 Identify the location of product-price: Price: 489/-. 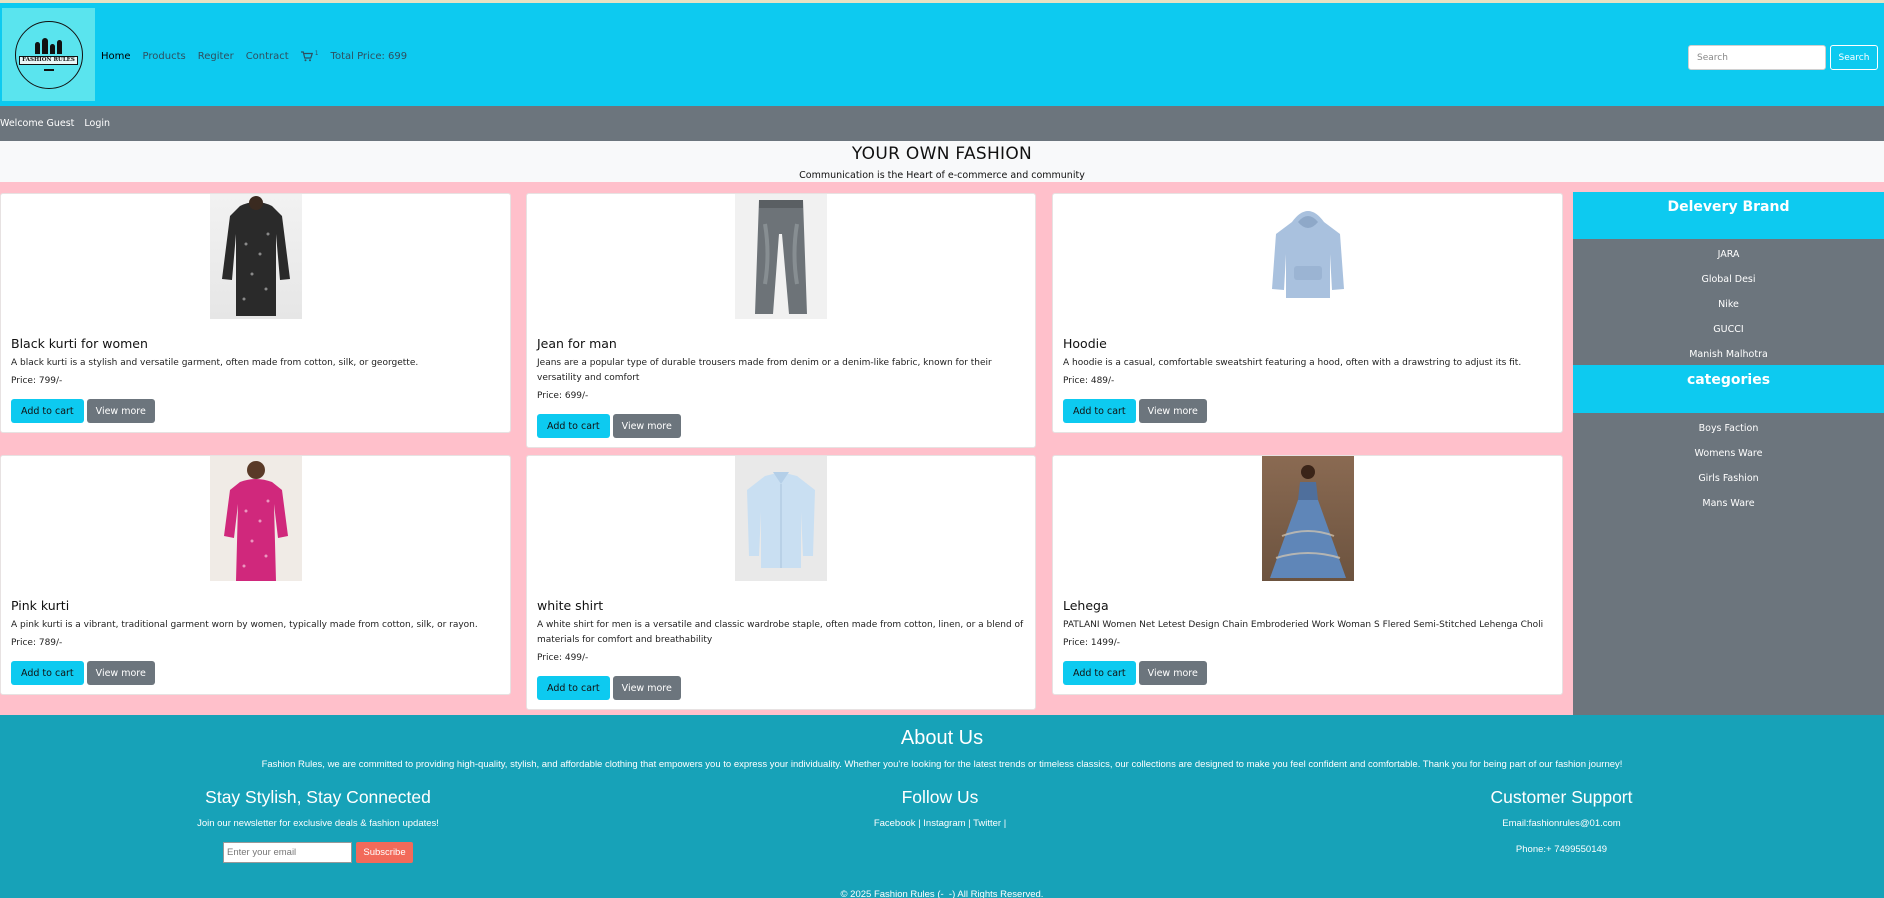
(1089, 381).